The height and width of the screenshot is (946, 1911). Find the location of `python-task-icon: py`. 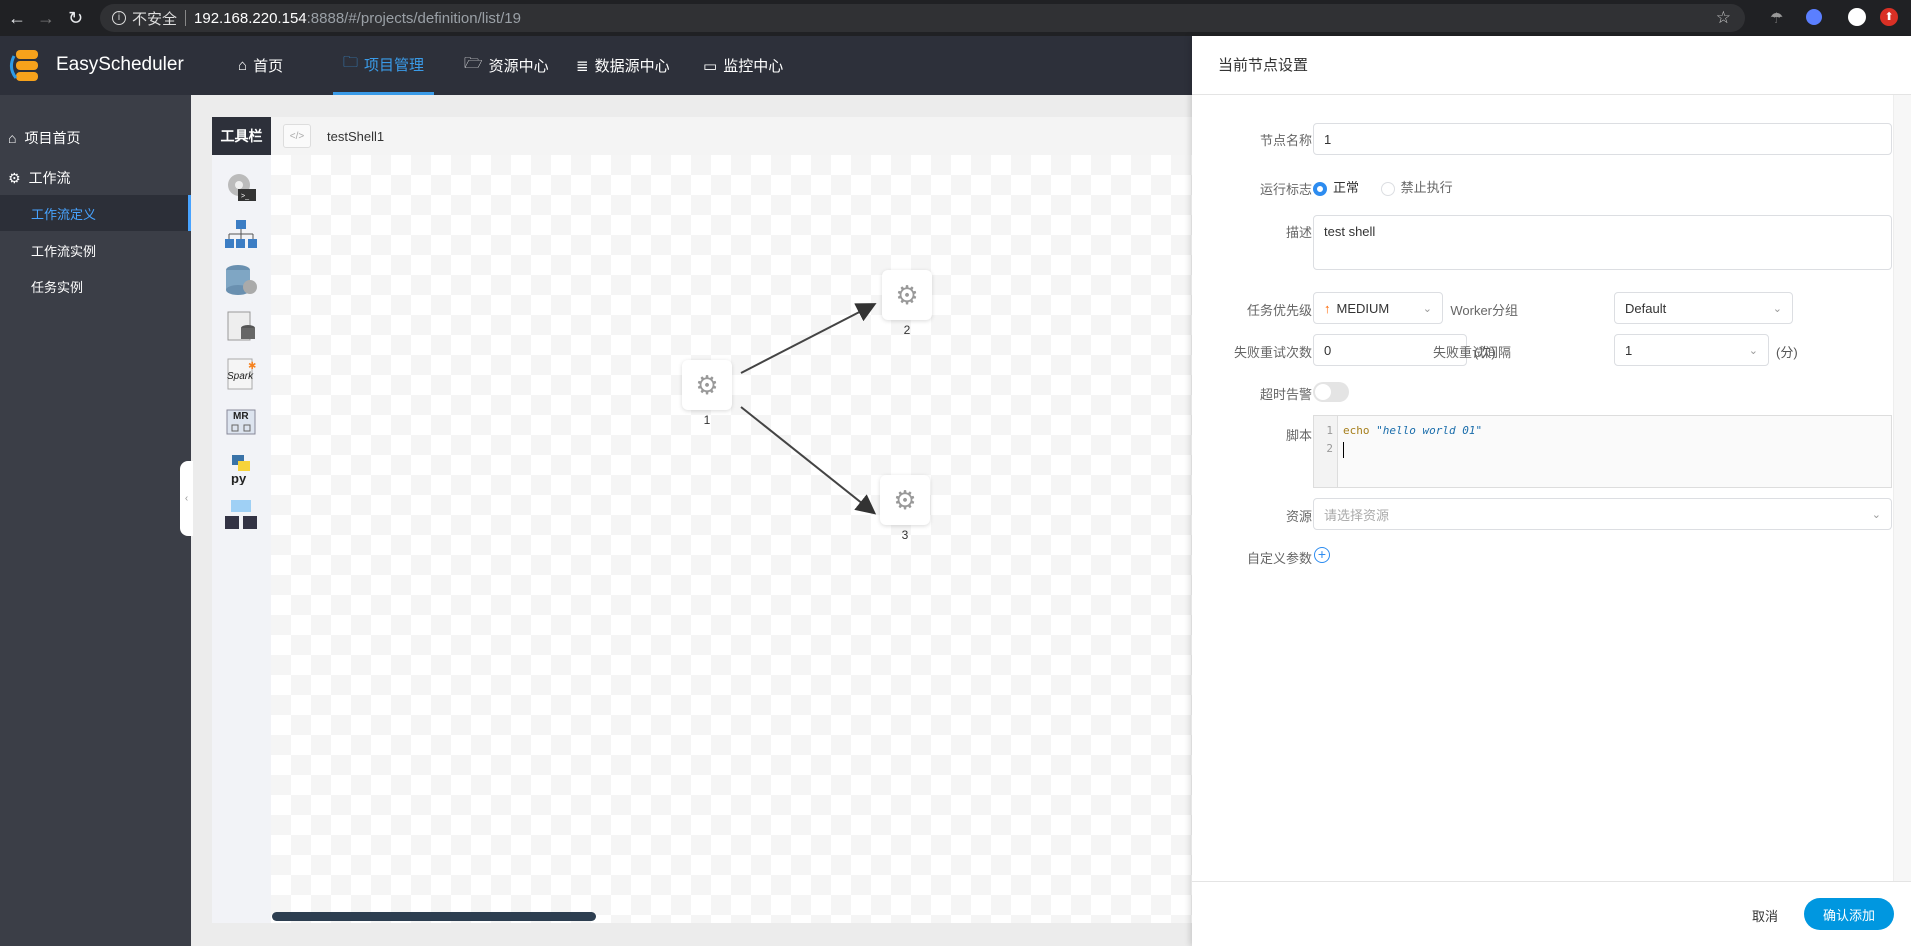

python-task-icon: py is located at coordinates (241, 468).